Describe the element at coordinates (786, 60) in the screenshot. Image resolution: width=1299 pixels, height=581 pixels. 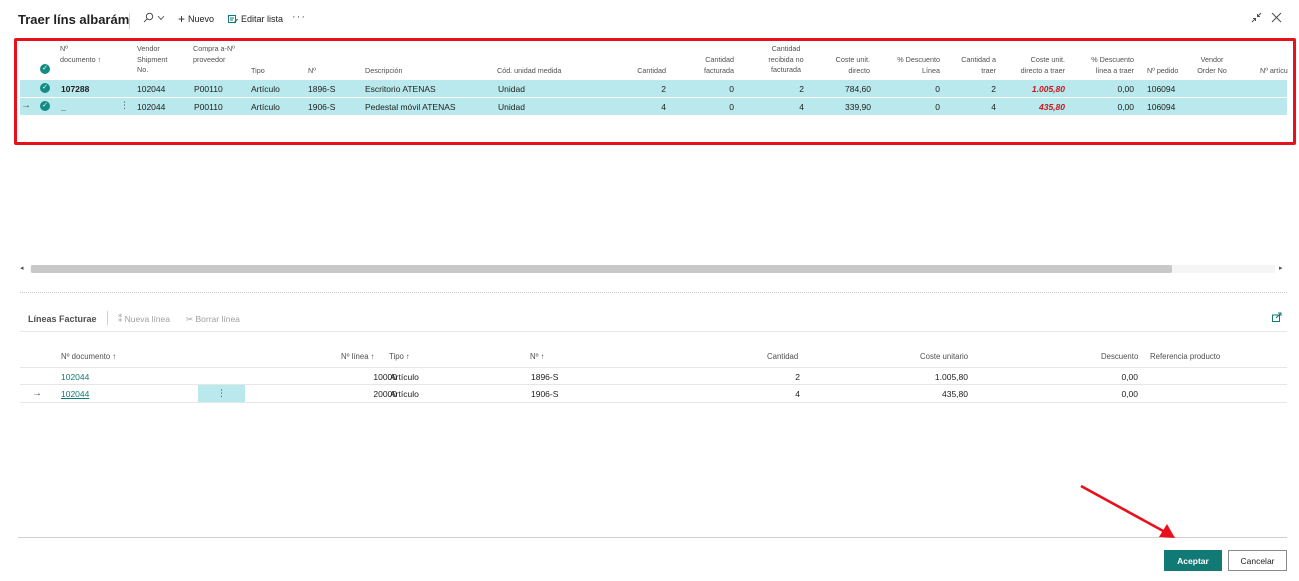
I see `col-header-qty-received: Cantidad recibida no facturada` at that location.